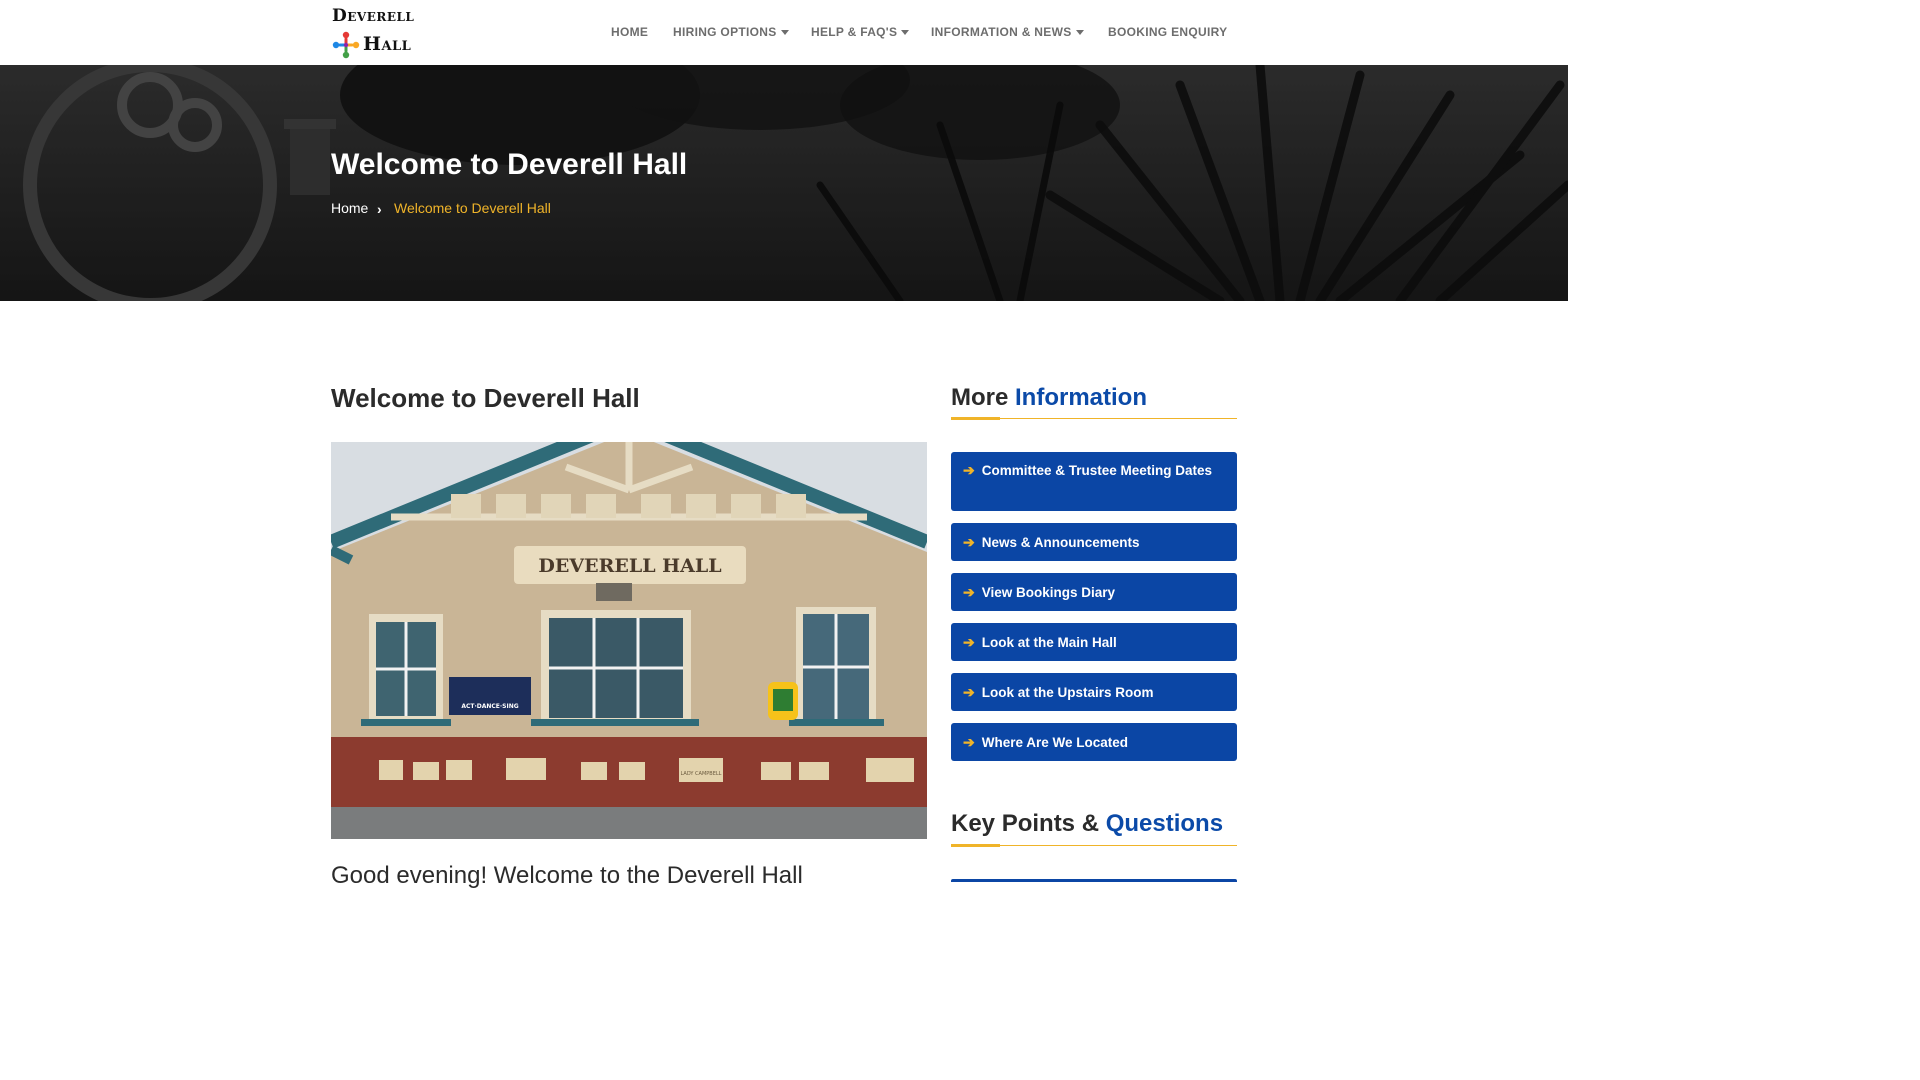 The height and width of the screenshot is (1080, 1920). I want to click on page-title: Welcome to Deverell Hall, so click(485, 398).